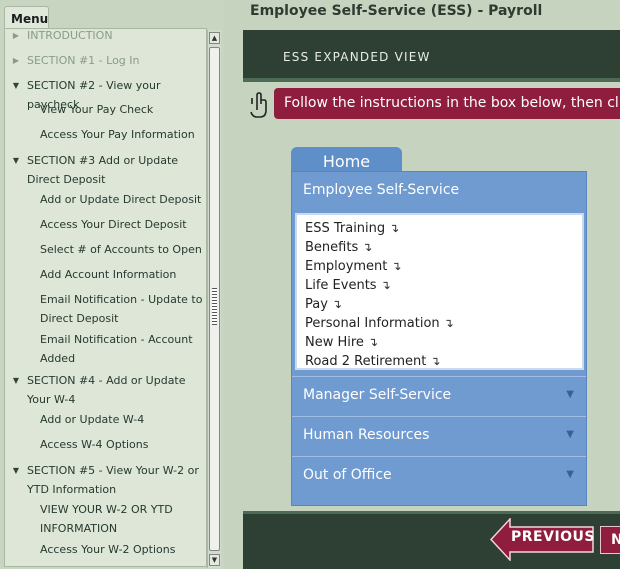 The height and width of the screenshot is (569, 620). Describe the element at coordinates (103, 170) in the screenshot. I see `menu-label: SECTION #3 Add or Update Direct Deposit` at that location.